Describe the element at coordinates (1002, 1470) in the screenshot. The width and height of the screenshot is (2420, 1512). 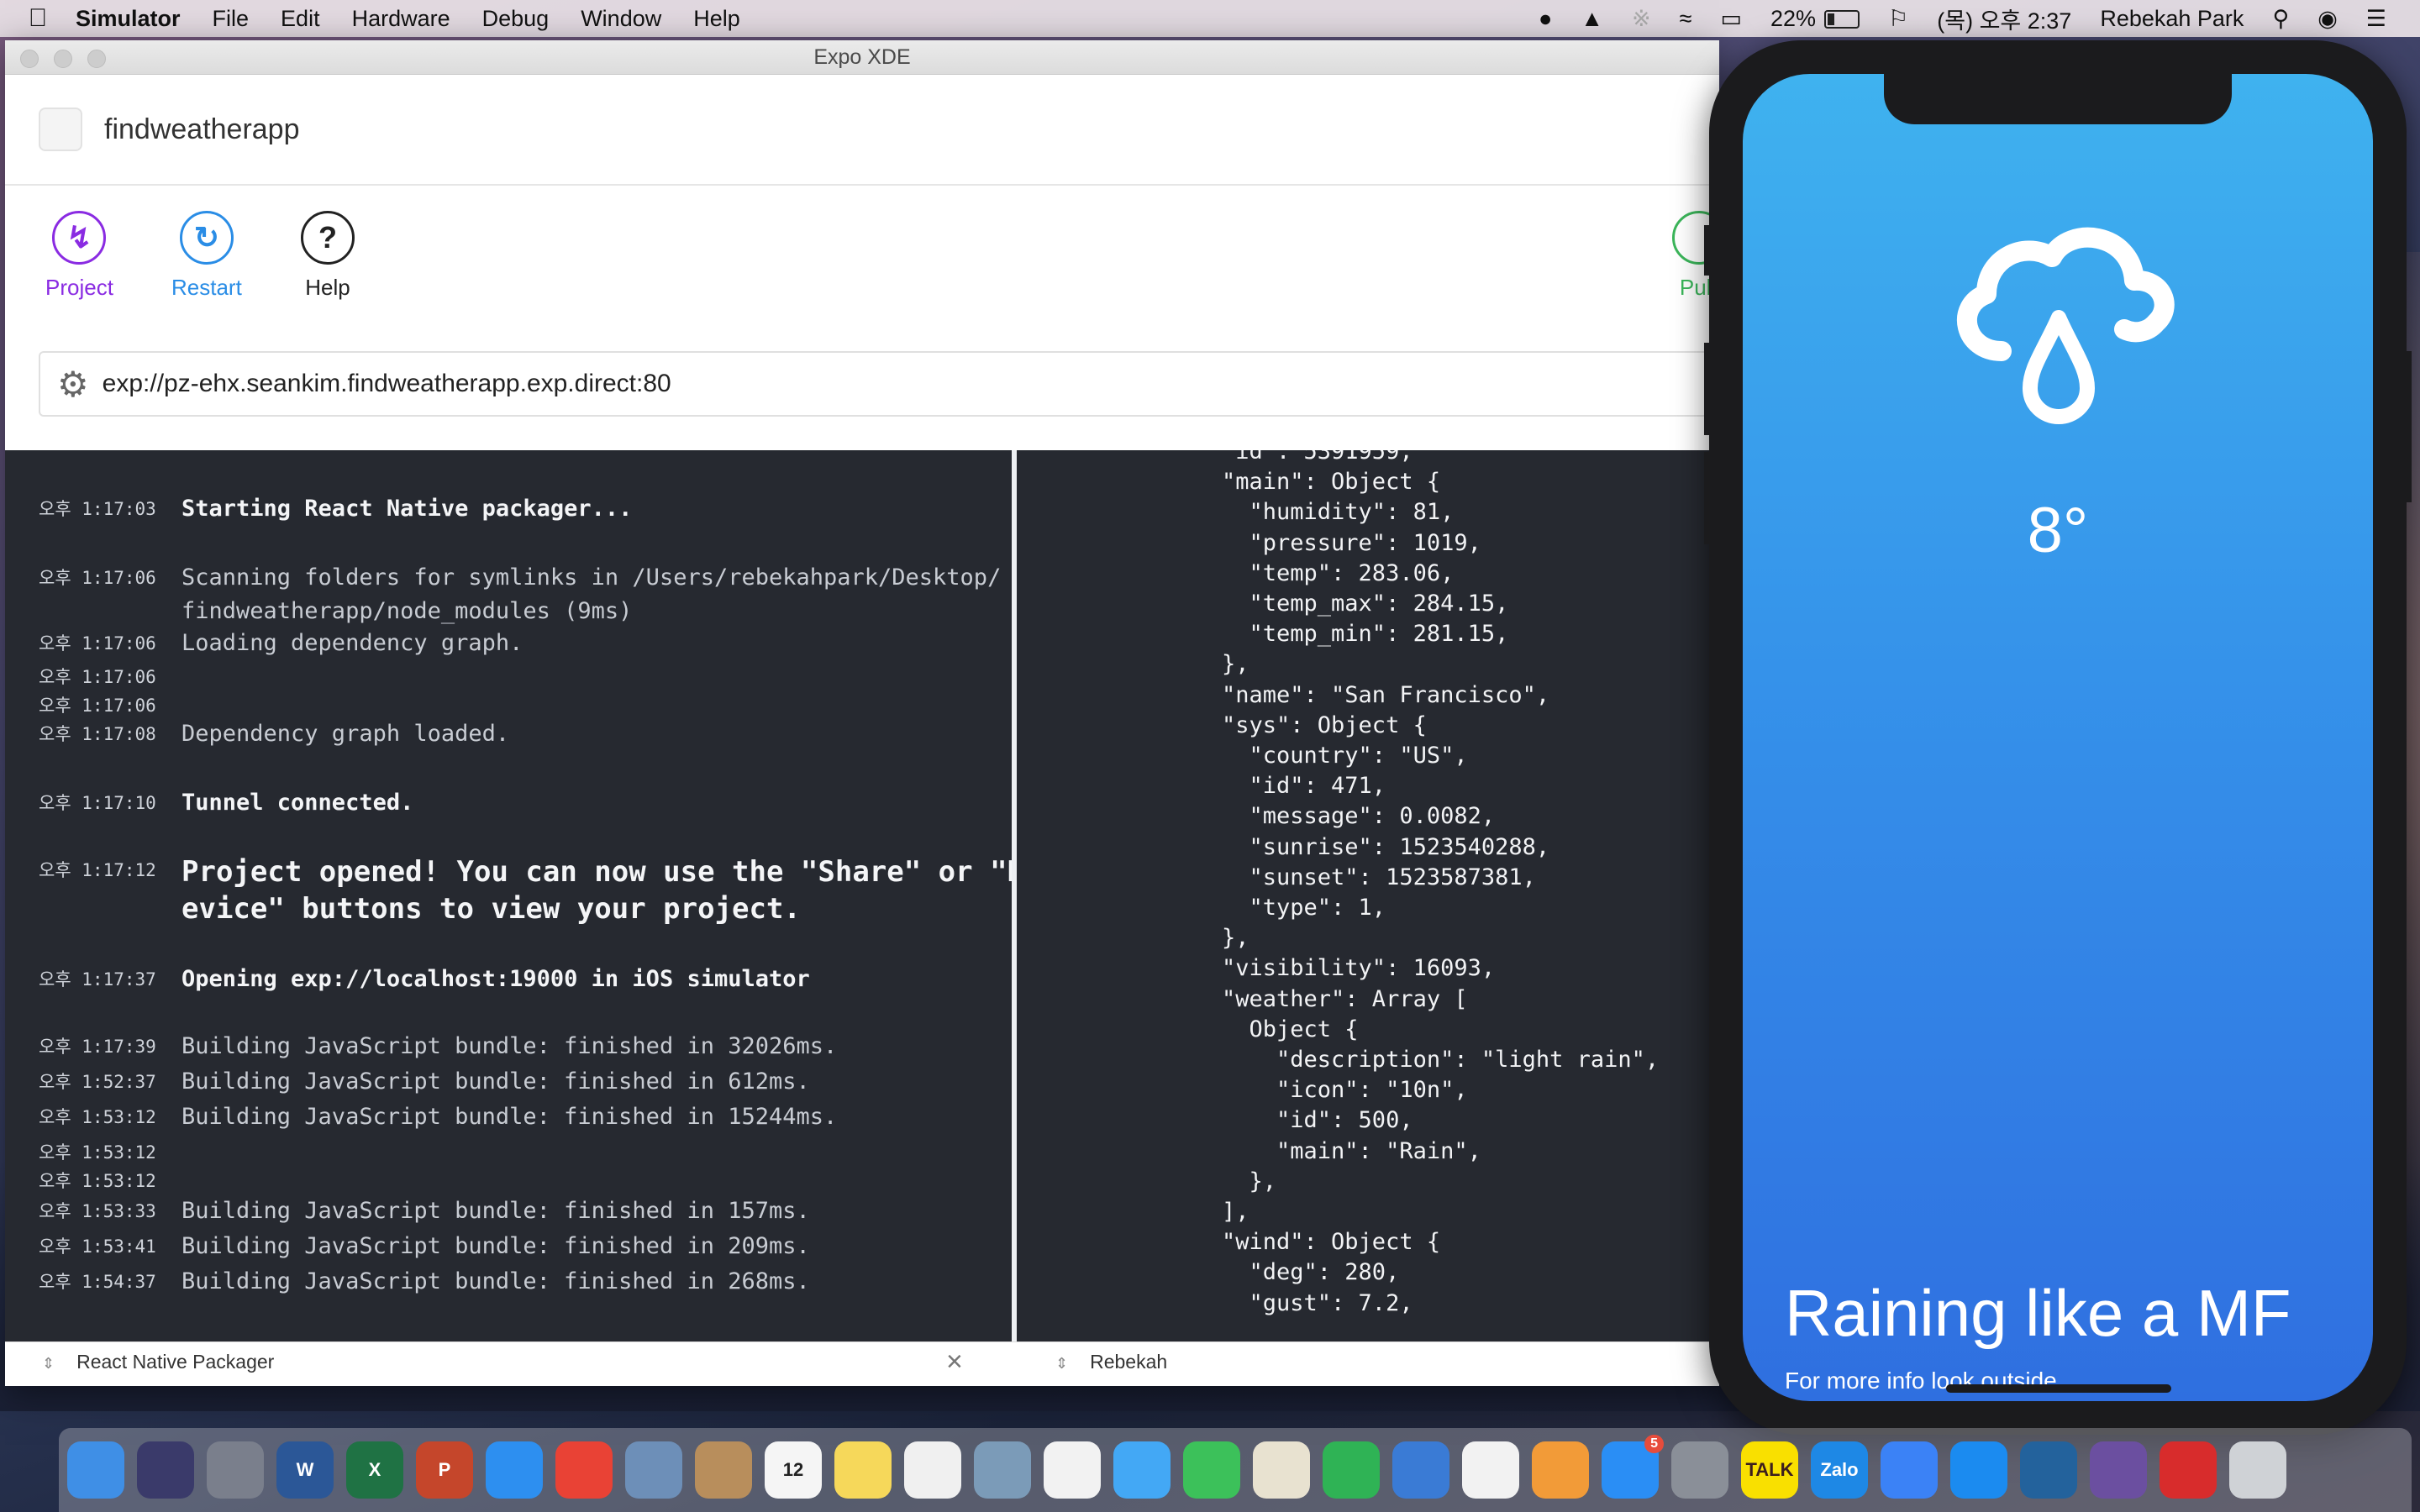
I see `photo-booth-icon` at that location.